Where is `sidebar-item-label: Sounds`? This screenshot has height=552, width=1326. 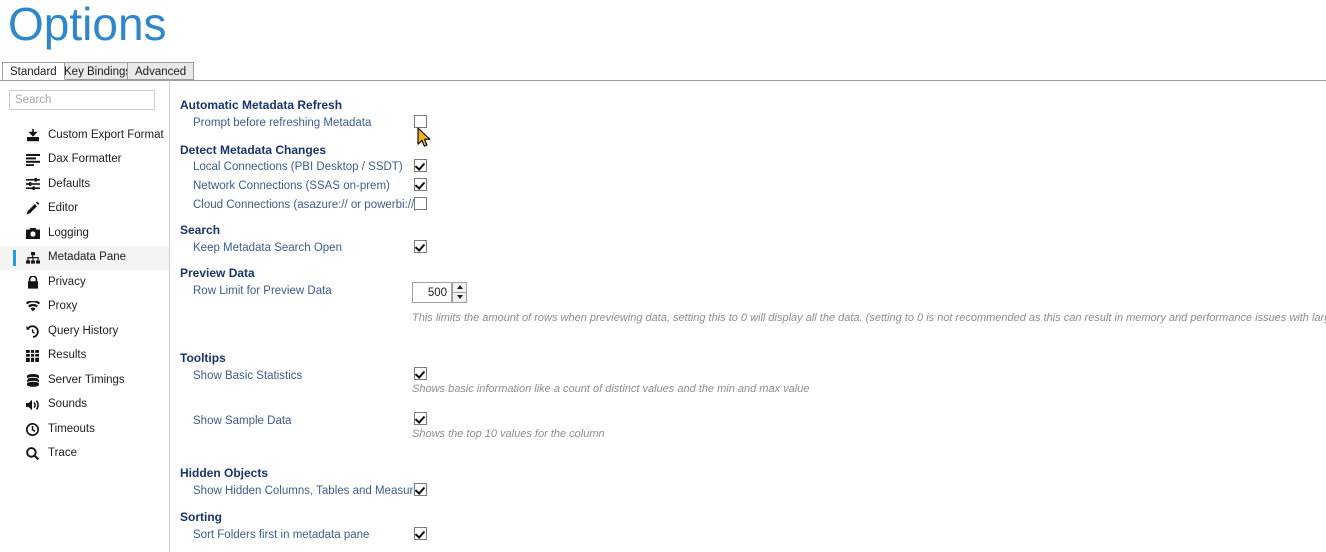
sidebar-item-label: Sounds is located at coordinates (68, 404).